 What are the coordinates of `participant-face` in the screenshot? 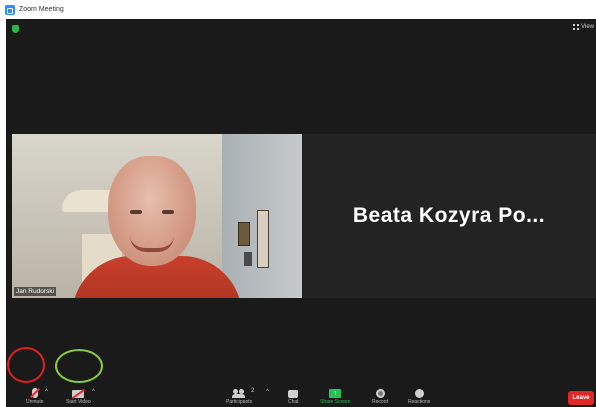 It's located at (152, 211).